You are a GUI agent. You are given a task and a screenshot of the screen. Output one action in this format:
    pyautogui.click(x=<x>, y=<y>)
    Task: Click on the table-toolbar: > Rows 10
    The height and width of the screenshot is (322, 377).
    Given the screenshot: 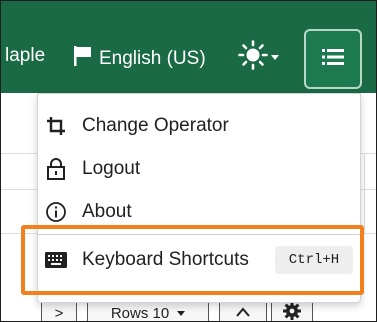 What is the action you would take?
    pyautogui.click(x=188, y=311)
    